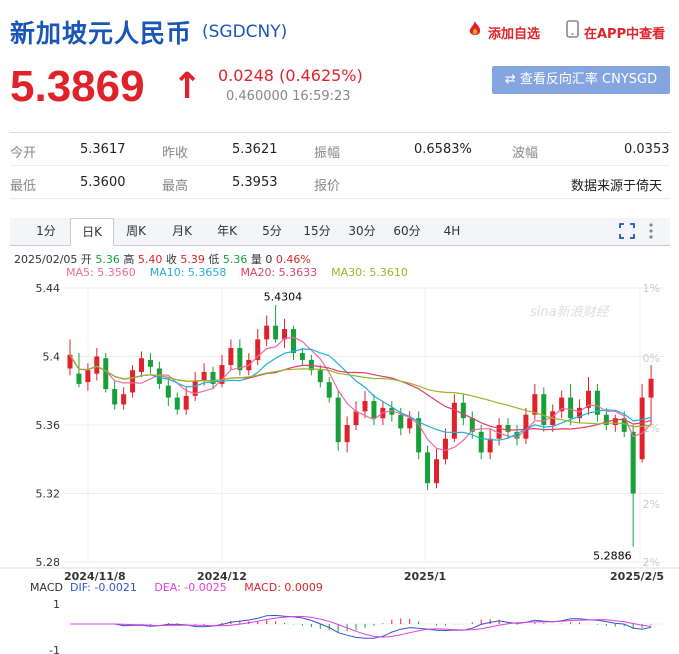 The width and height of the screenshot is (679, 654). What do you see at coordinates (48, 562) in the screenshot?
I see `y-tick-label: 5.28` at bounding box center [48, 562].